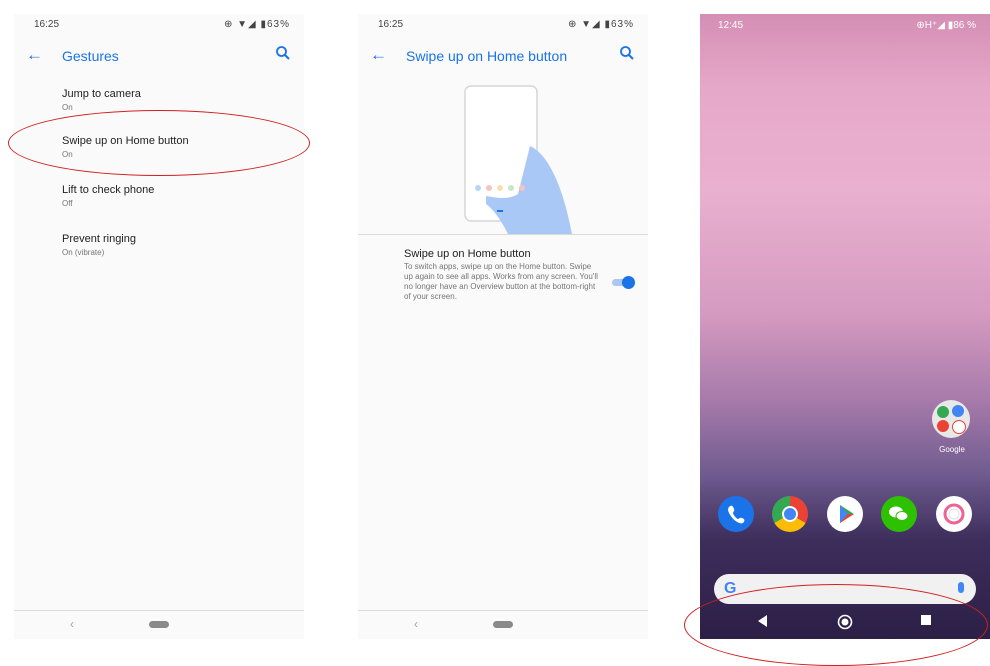 This screenshot has width=990, height=666. I want to click on status-time: 12:45, so click(731, 25).